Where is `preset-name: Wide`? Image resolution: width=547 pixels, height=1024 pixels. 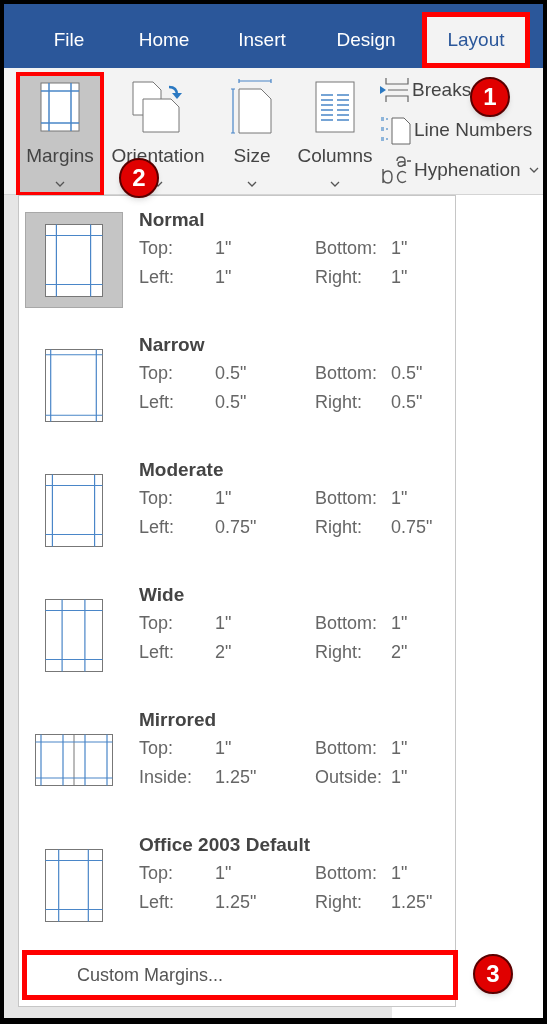
preset-name: Wide is located at coordinates (162, 595).